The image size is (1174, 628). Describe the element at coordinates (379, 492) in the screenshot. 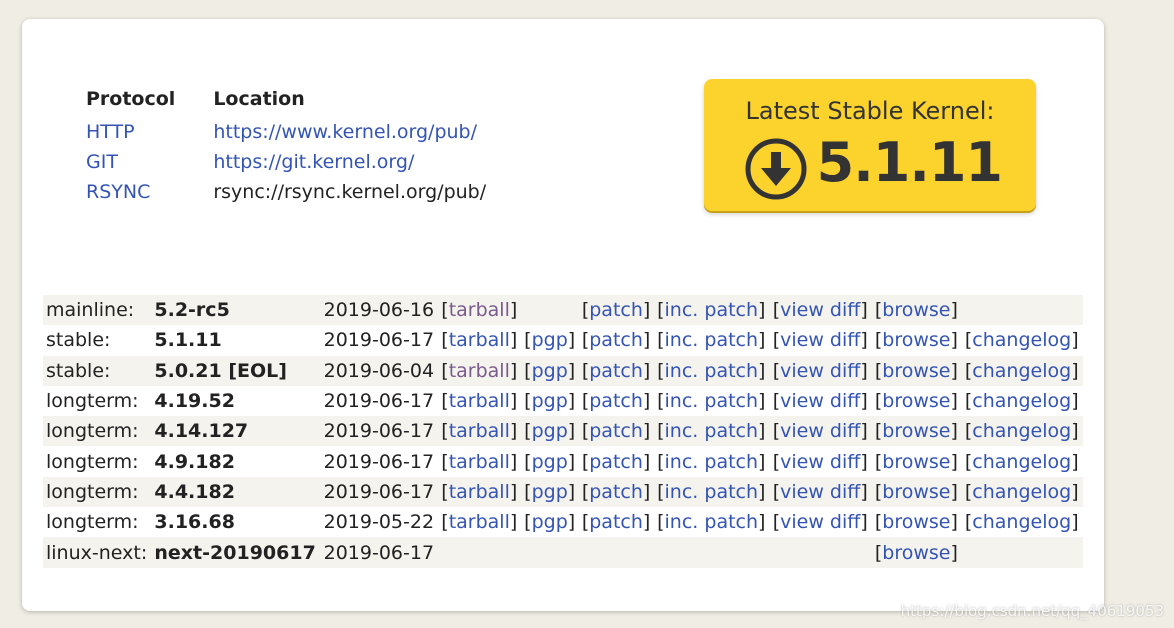

I see `release-date: 2019-06-17` at that location.